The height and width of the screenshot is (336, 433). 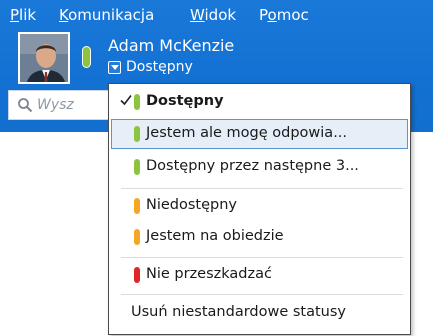 I want to click on status-dropdown-trigger: Dostępny, so click(x=150, y=67).